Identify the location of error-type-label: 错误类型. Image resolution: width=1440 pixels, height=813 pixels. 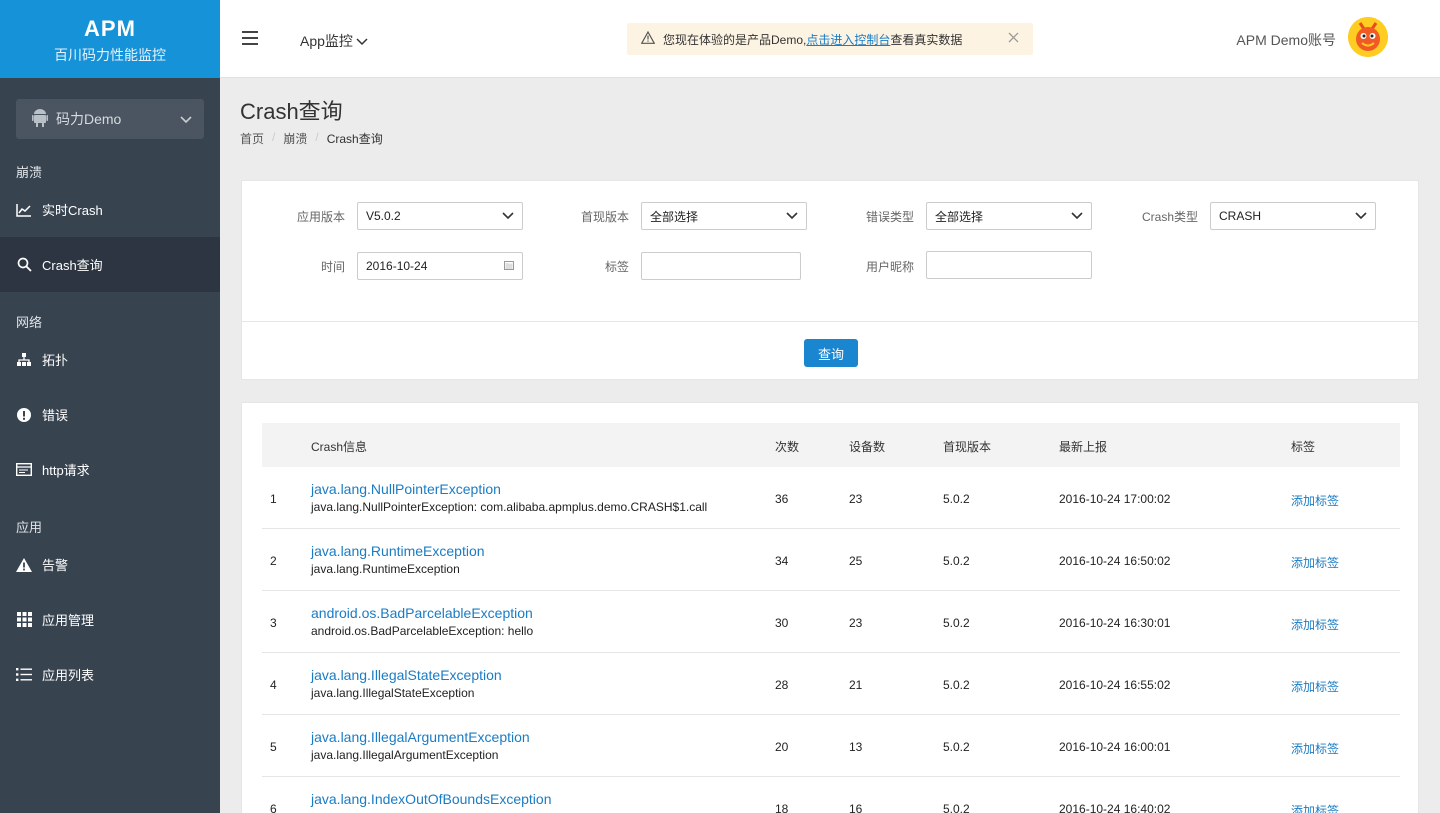
(889, 217).